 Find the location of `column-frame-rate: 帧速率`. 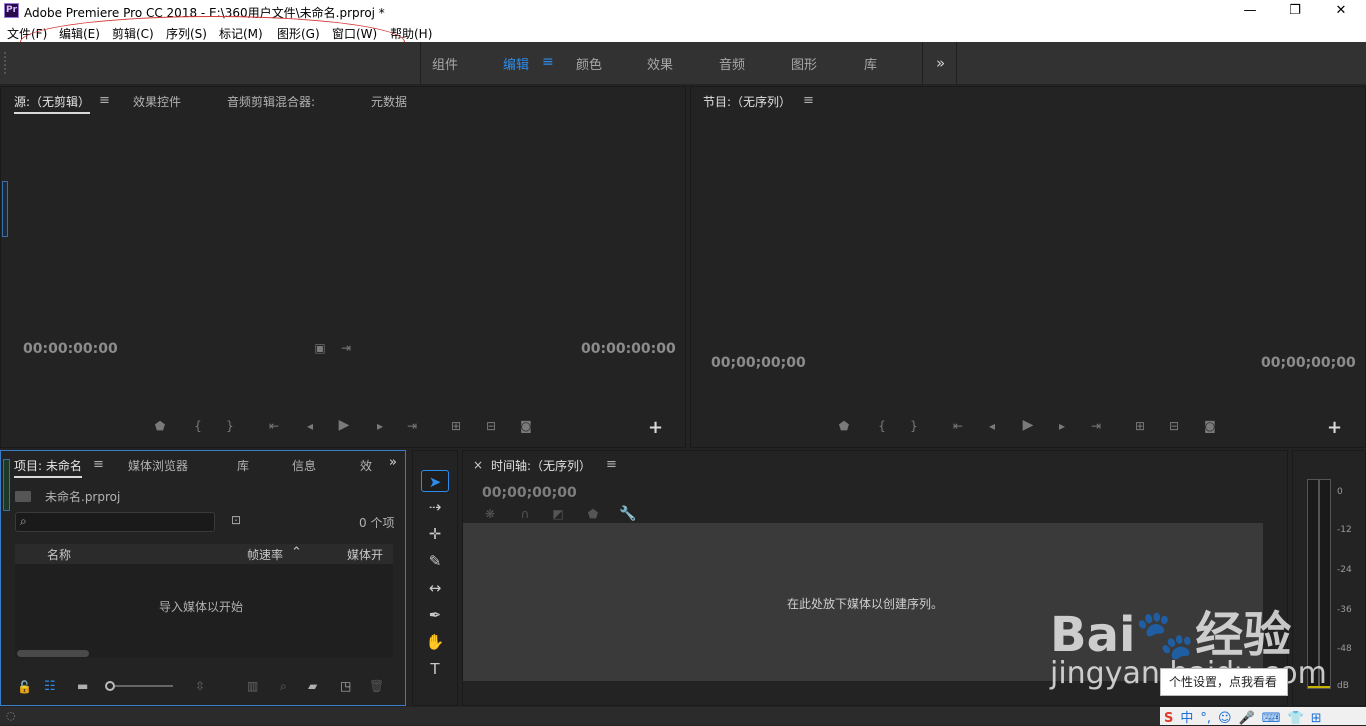

column-frame-rate: 帧速率 is located at coordinates (265, 554).